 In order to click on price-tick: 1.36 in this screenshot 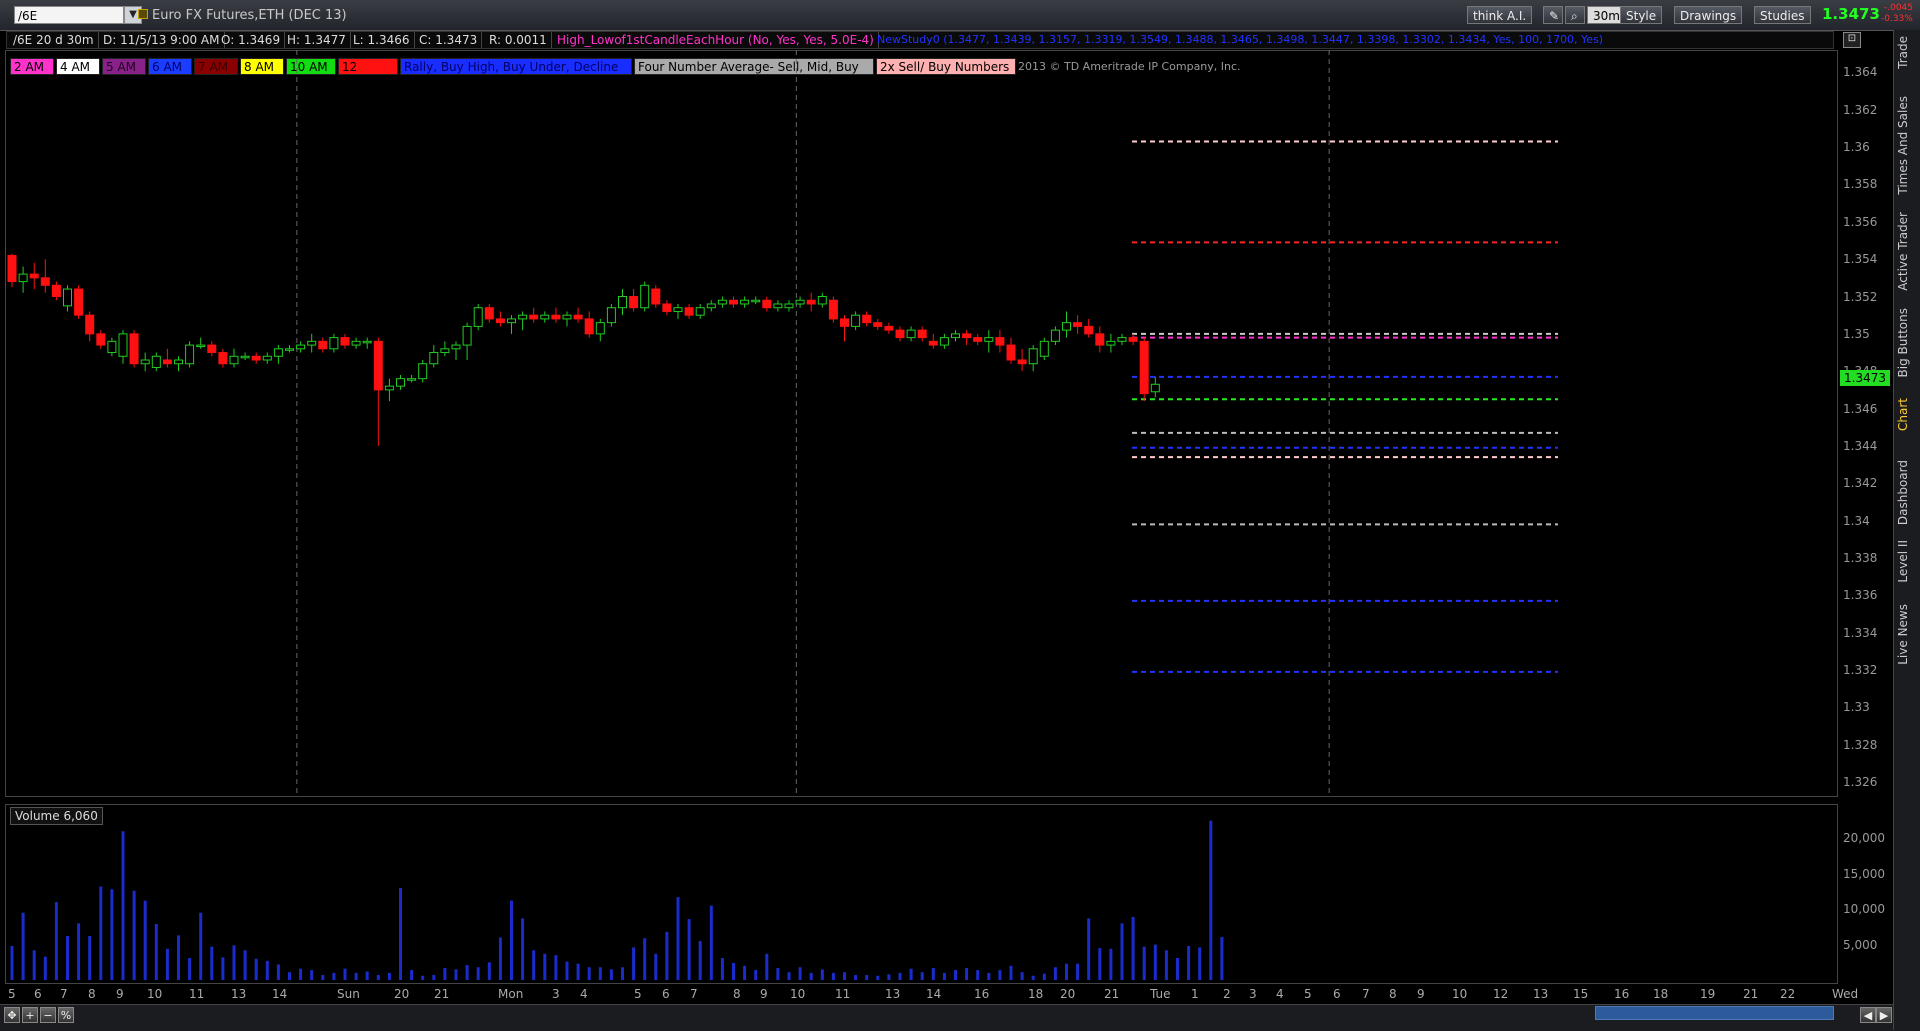, I will do `click(1856, 147)`.